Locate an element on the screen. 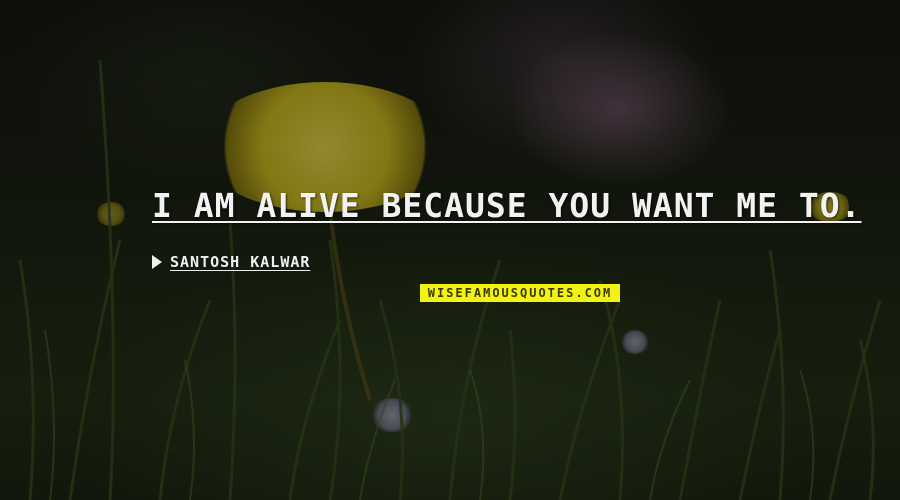 This screenshot has height=500, width=900. author-line: Santosh Kalwar is located at coordinates (231, 262).